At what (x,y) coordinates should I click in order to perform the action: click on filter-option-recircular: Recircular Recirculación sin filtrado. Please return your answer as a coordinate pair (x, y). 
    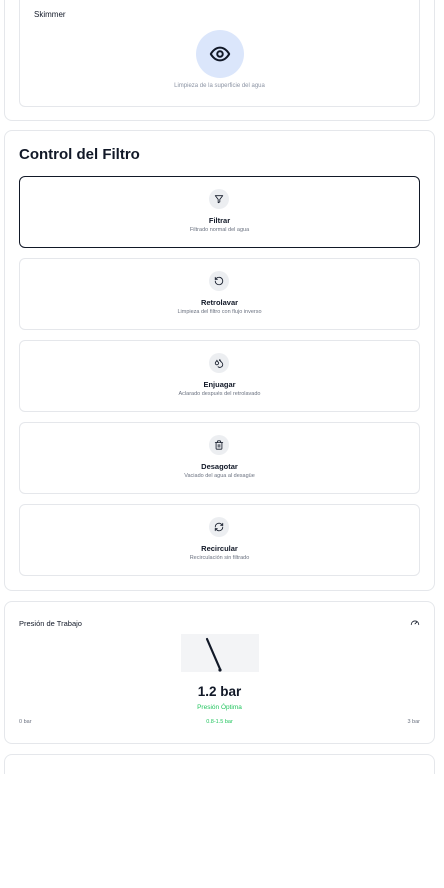
    Looking at the image, I should click on (219, 540).